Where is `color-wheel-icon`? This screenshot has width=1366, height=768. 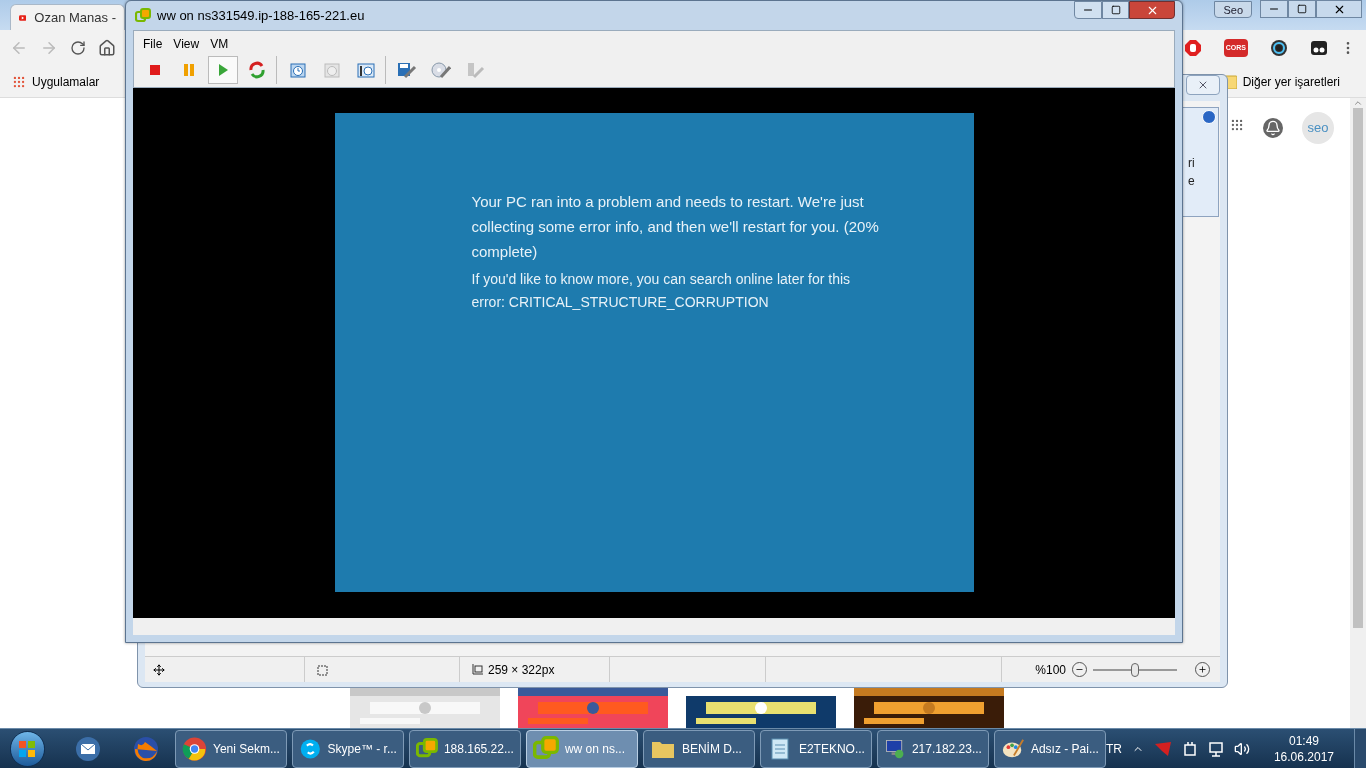
color-wheel-icon is located at coordinates (1279, 48).